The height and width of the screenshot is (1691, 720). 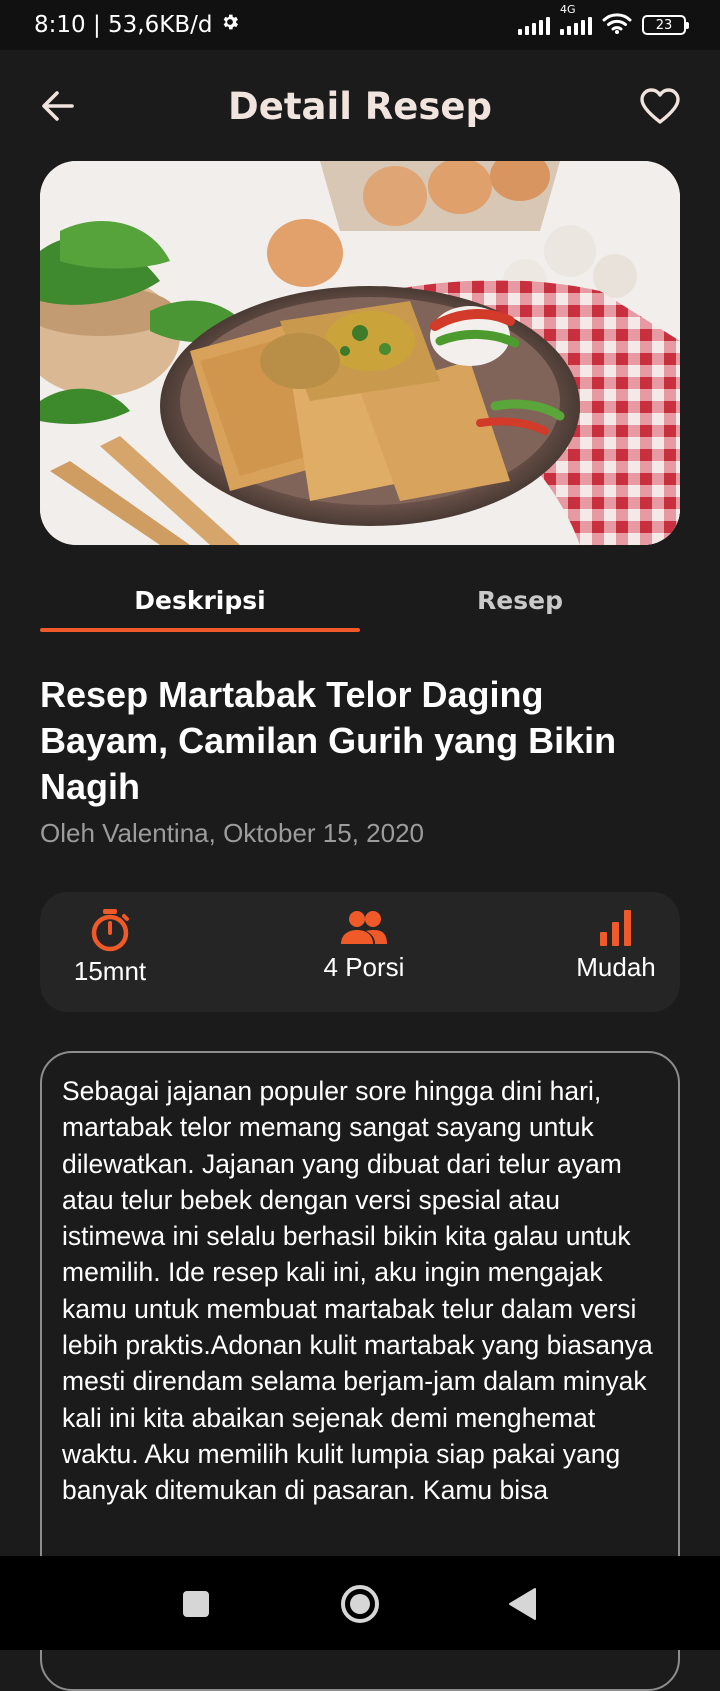 I want to click on recent-apps-button, so click(x=196, y=1604).